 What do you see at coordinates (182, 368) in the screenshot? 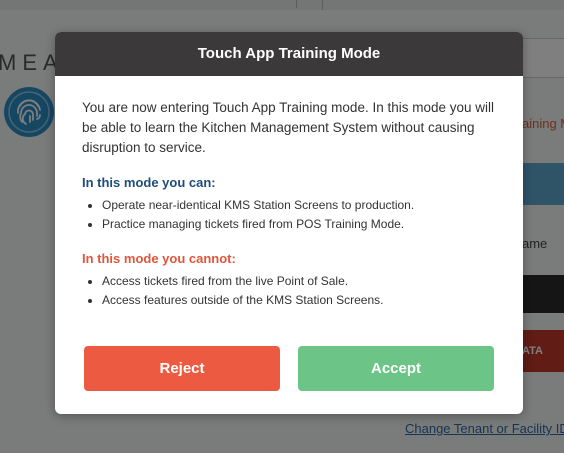
I see `reject-button: Reject` at bounding box center [182, 368].